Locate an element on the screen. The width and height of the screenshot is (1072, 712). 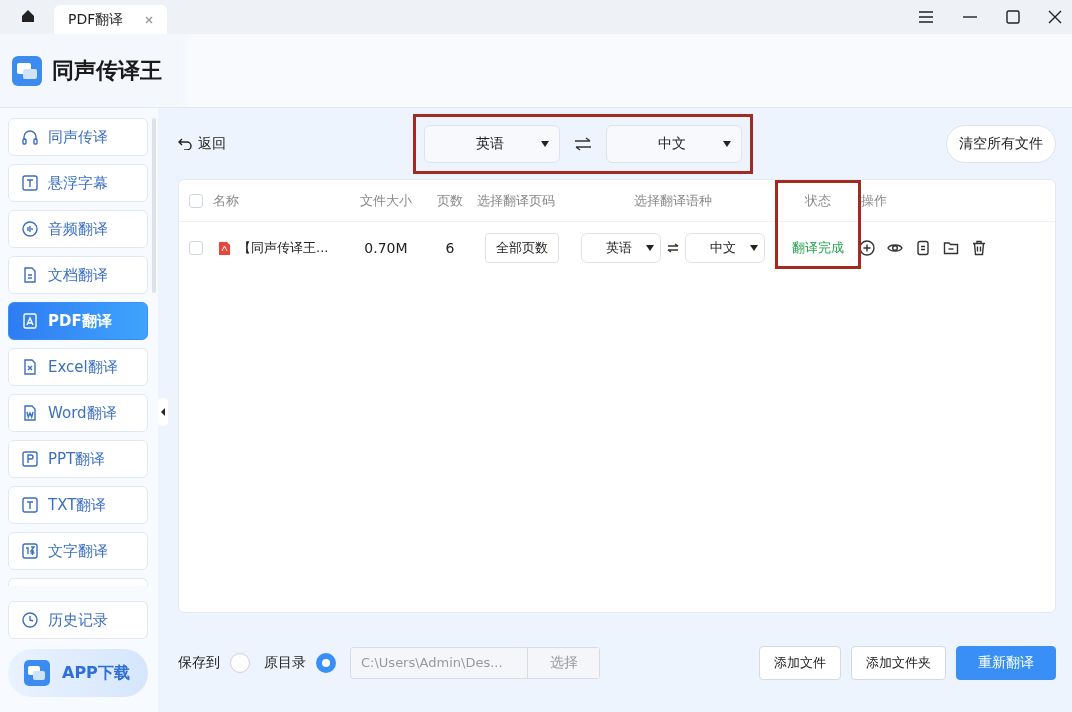
sidebar-item: Word翻译 is located at coordinates (78, 413).